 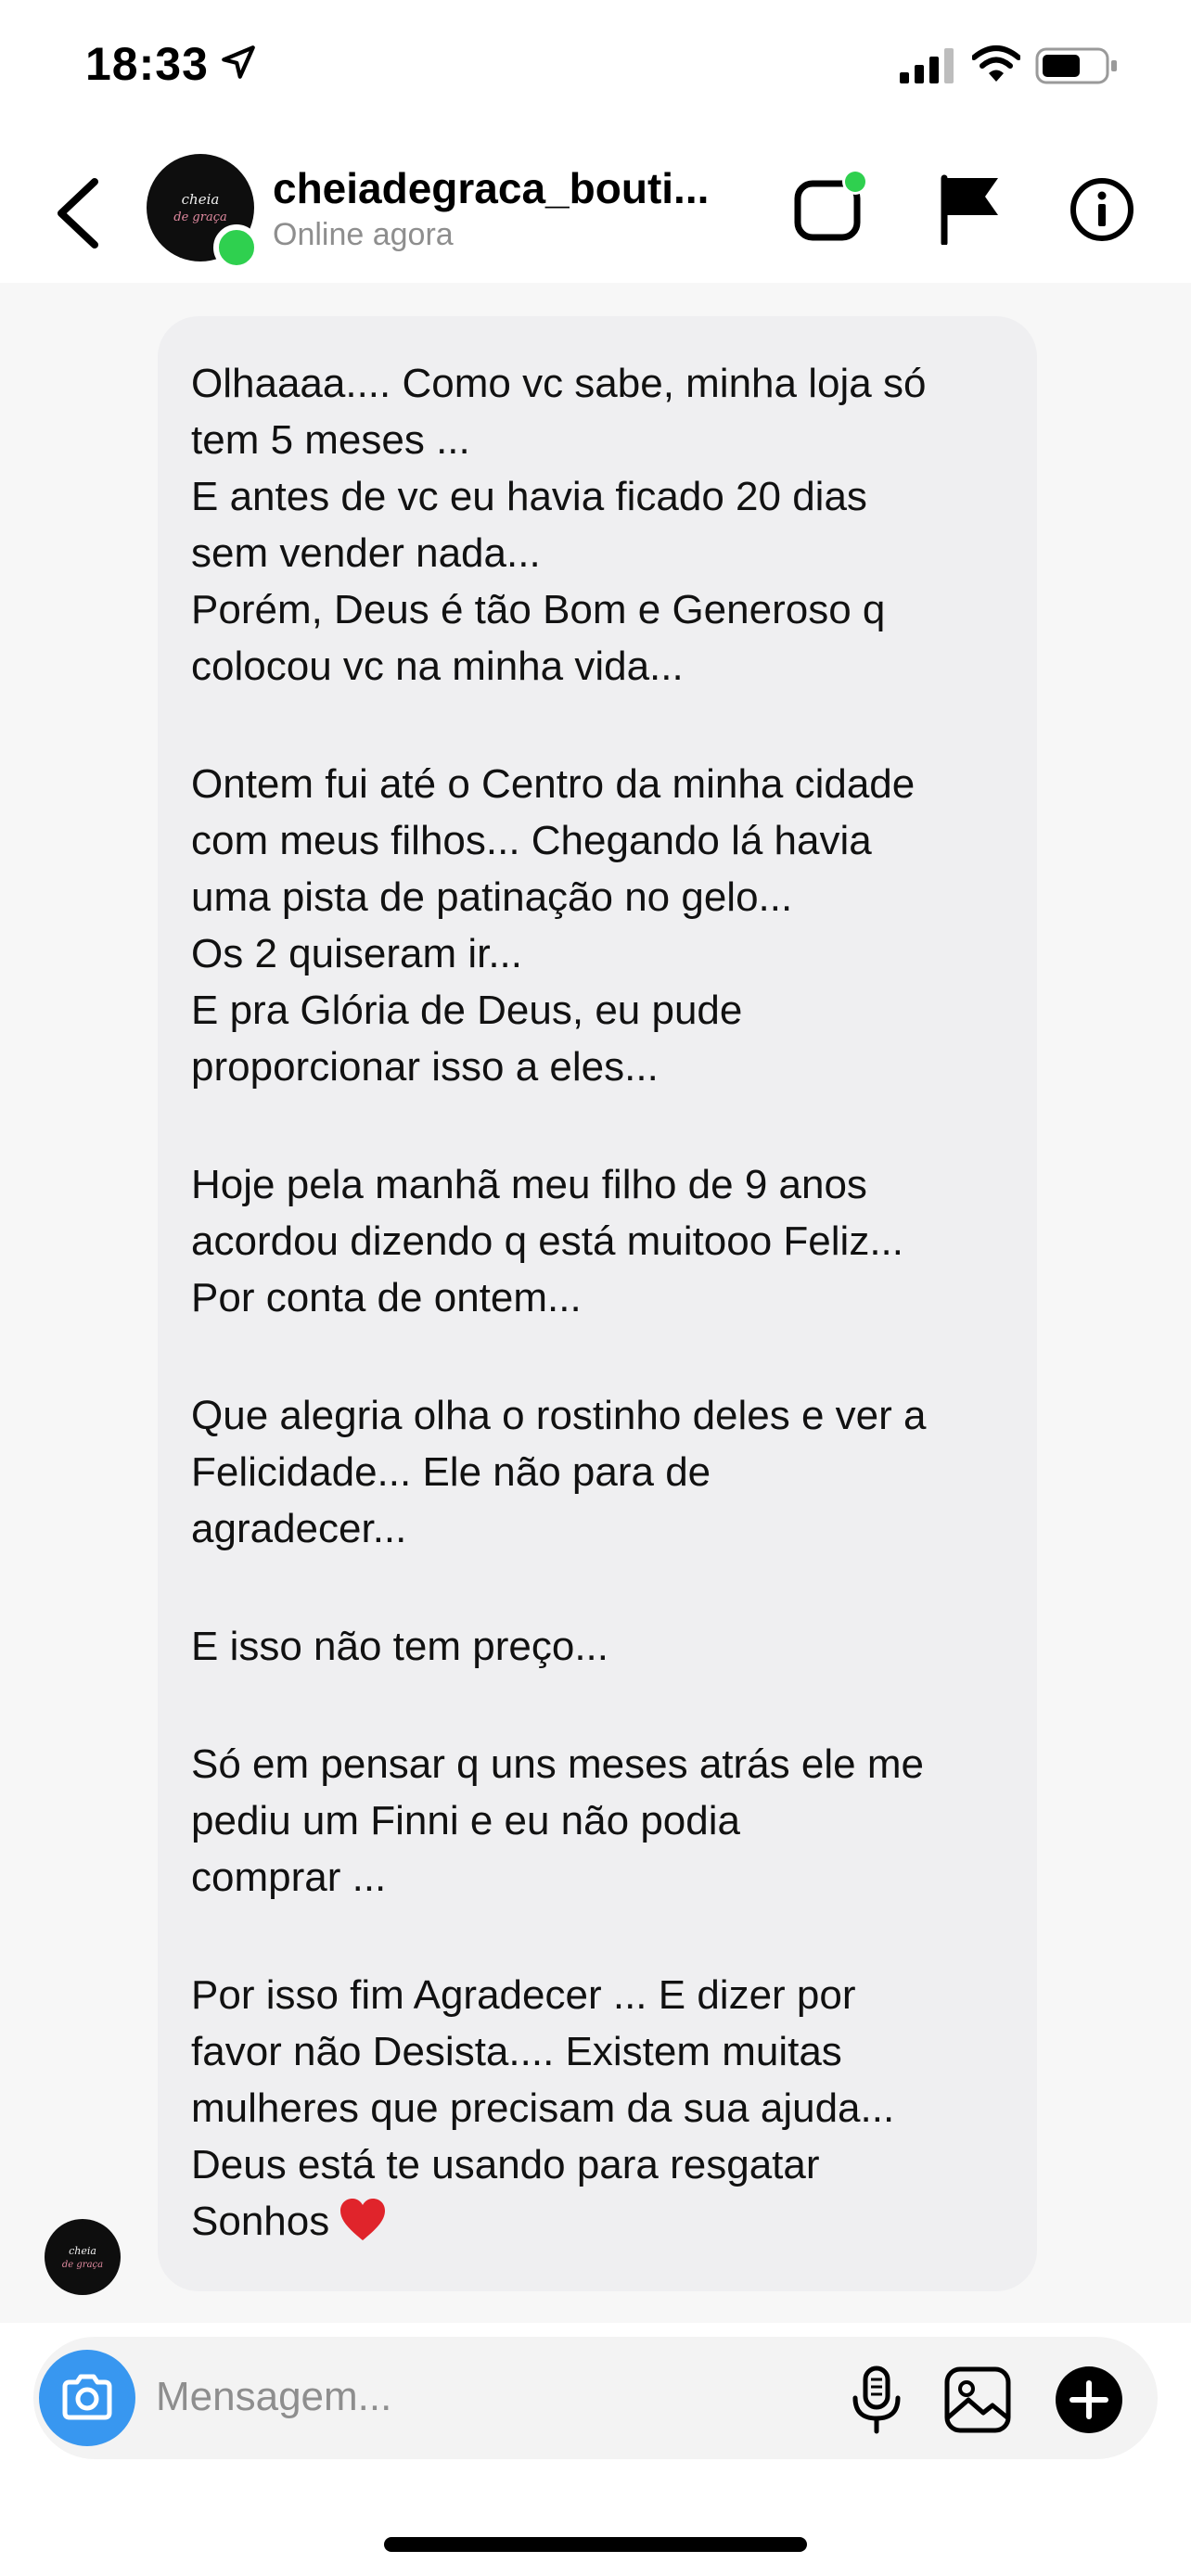 What do you see at coordinates (970, 208) in the screenshot?
I see `flag-icon` at bounding box center [970, 208].